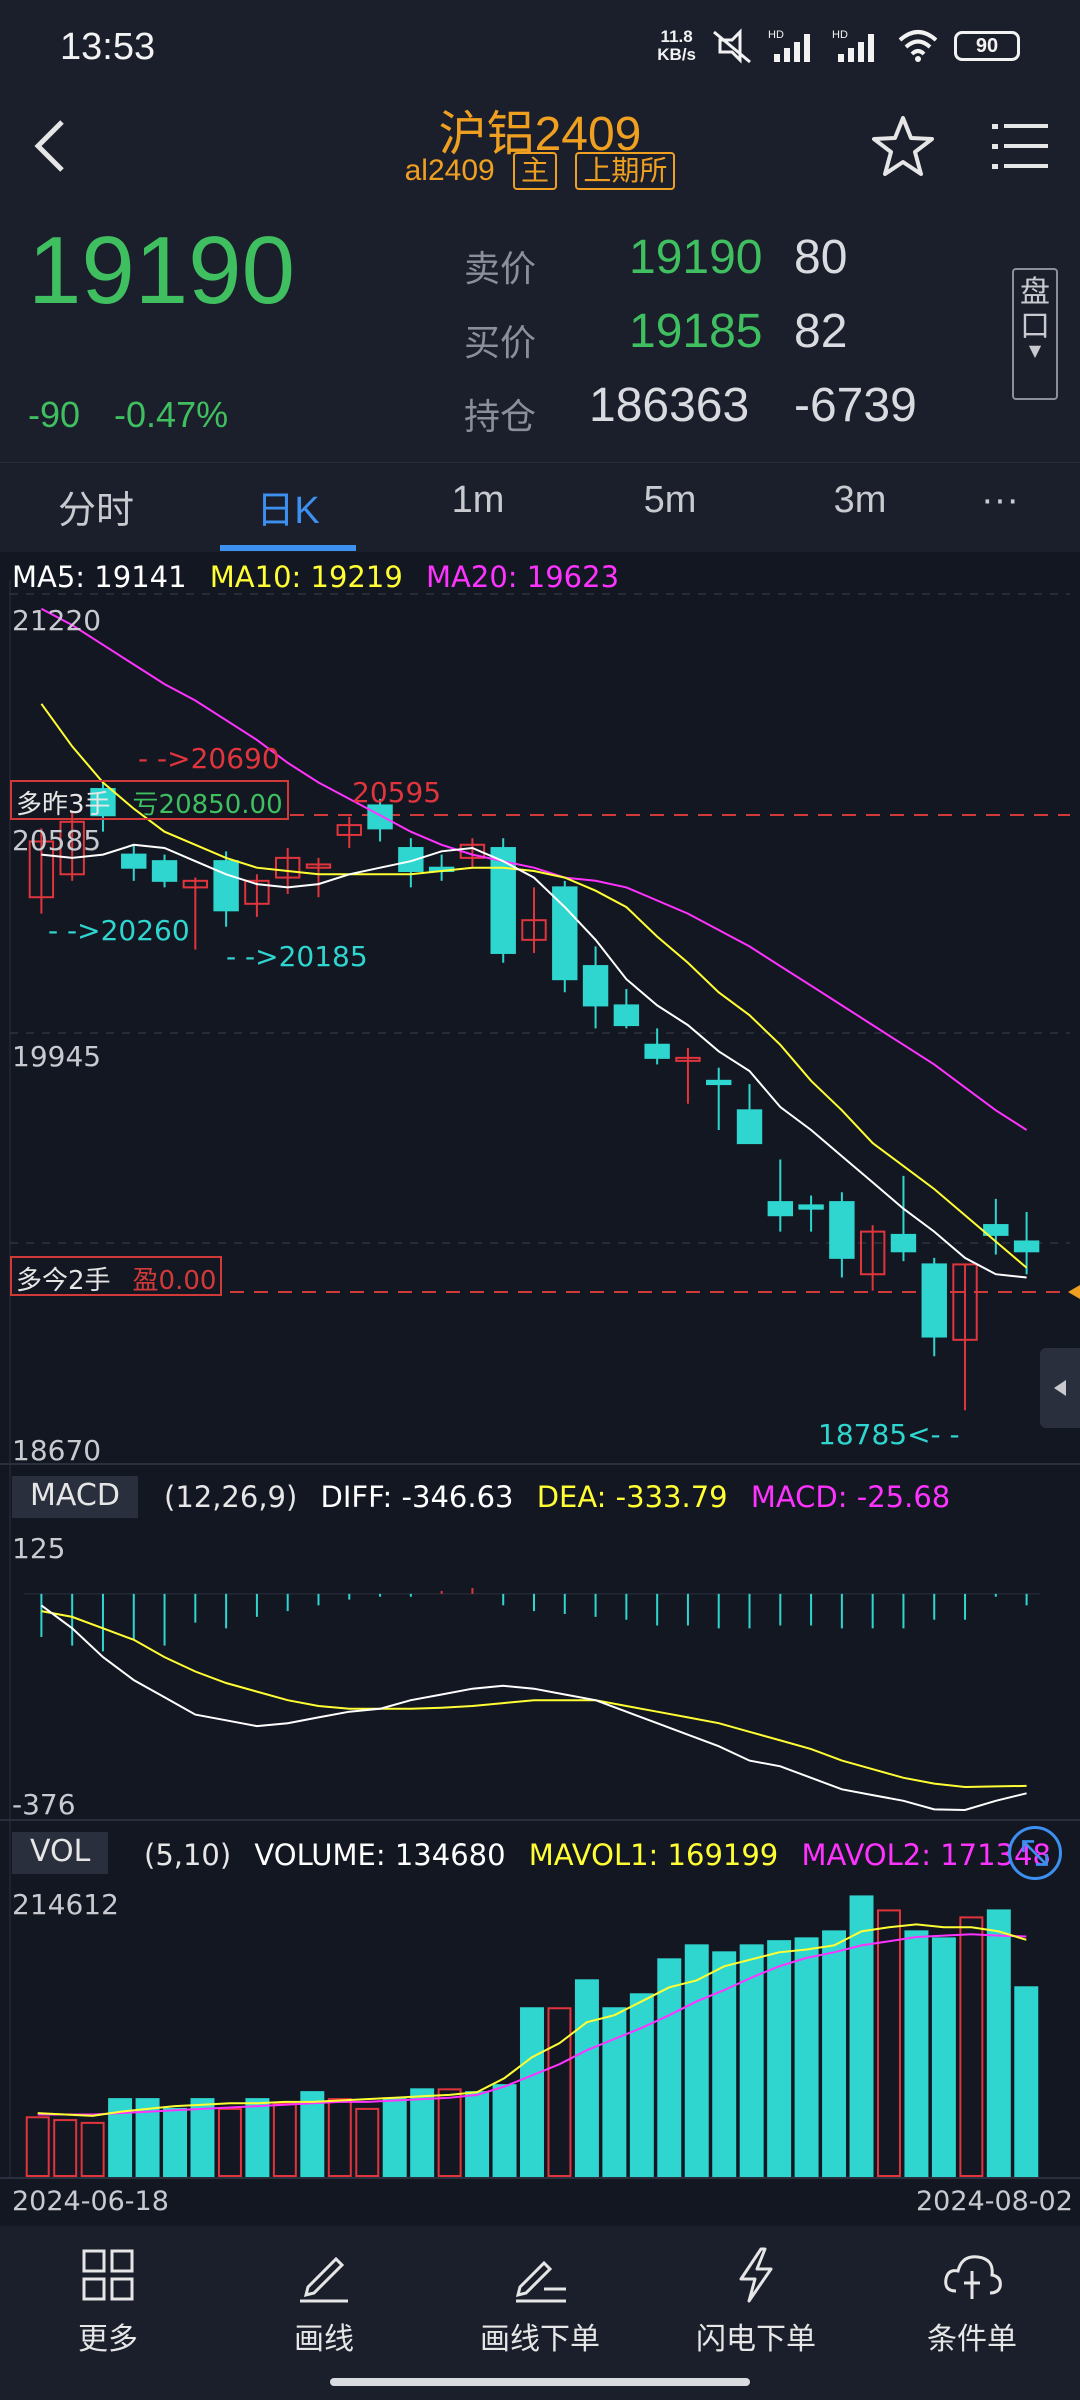 Image resolution: width=1080 pixels, height=2400 pixels. What do you see at coordinates (696, 331) in the screenshot?
I see `bid-price: 19185` at bounding box center [696, 331].